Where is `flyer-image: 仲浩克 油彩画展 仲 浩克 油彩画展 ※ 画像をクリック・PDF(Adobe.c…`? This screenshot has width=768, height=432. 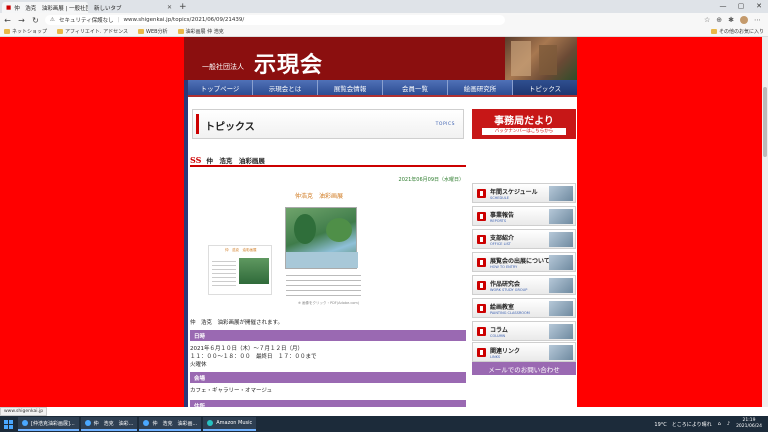
flyer-image: 仲浩克 油彩画展 仲 浩克 油彩画展 ※ 画像をクリック・PDF(Adobe.c… is located at coordinates (287, 247).